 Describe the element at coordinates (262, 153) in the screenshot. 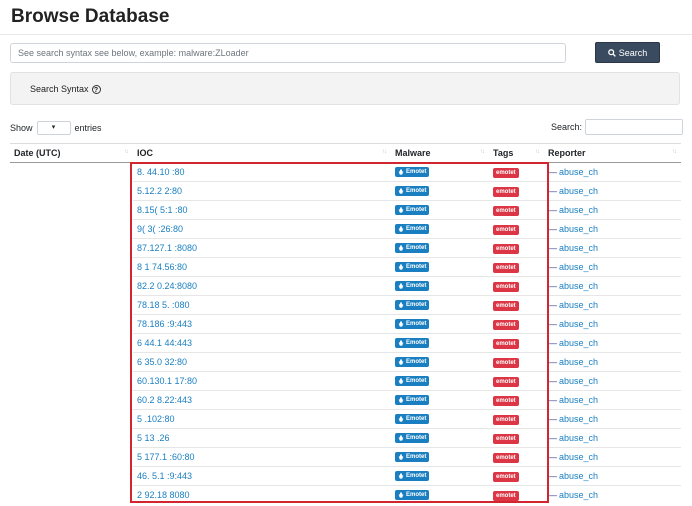

I see `column-header-ioc: IOC ↑↓` at that location.